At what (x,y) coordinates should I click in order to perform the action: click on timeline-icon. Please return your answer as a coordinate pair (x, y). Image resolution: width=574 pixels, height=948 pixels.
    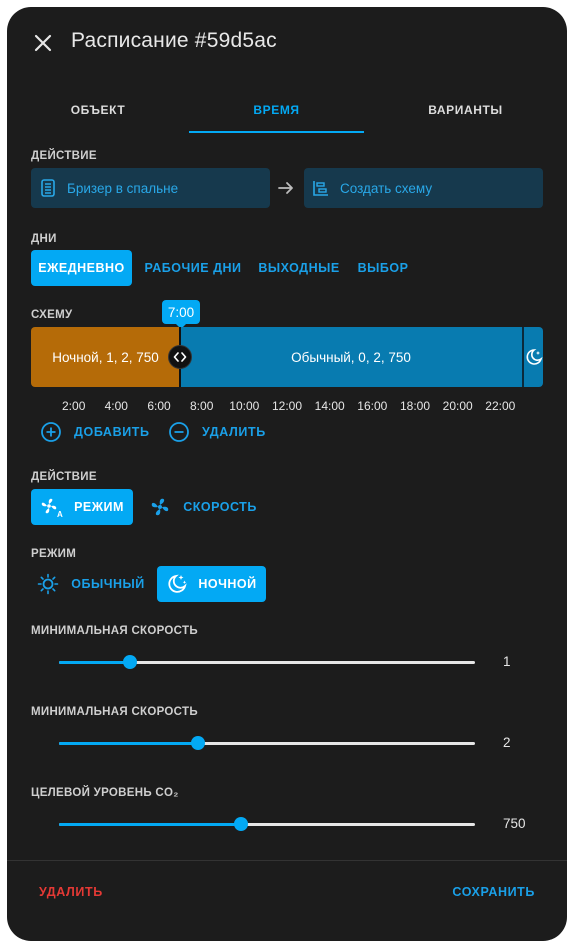
    Looking at the image, I should click on (321, 188).